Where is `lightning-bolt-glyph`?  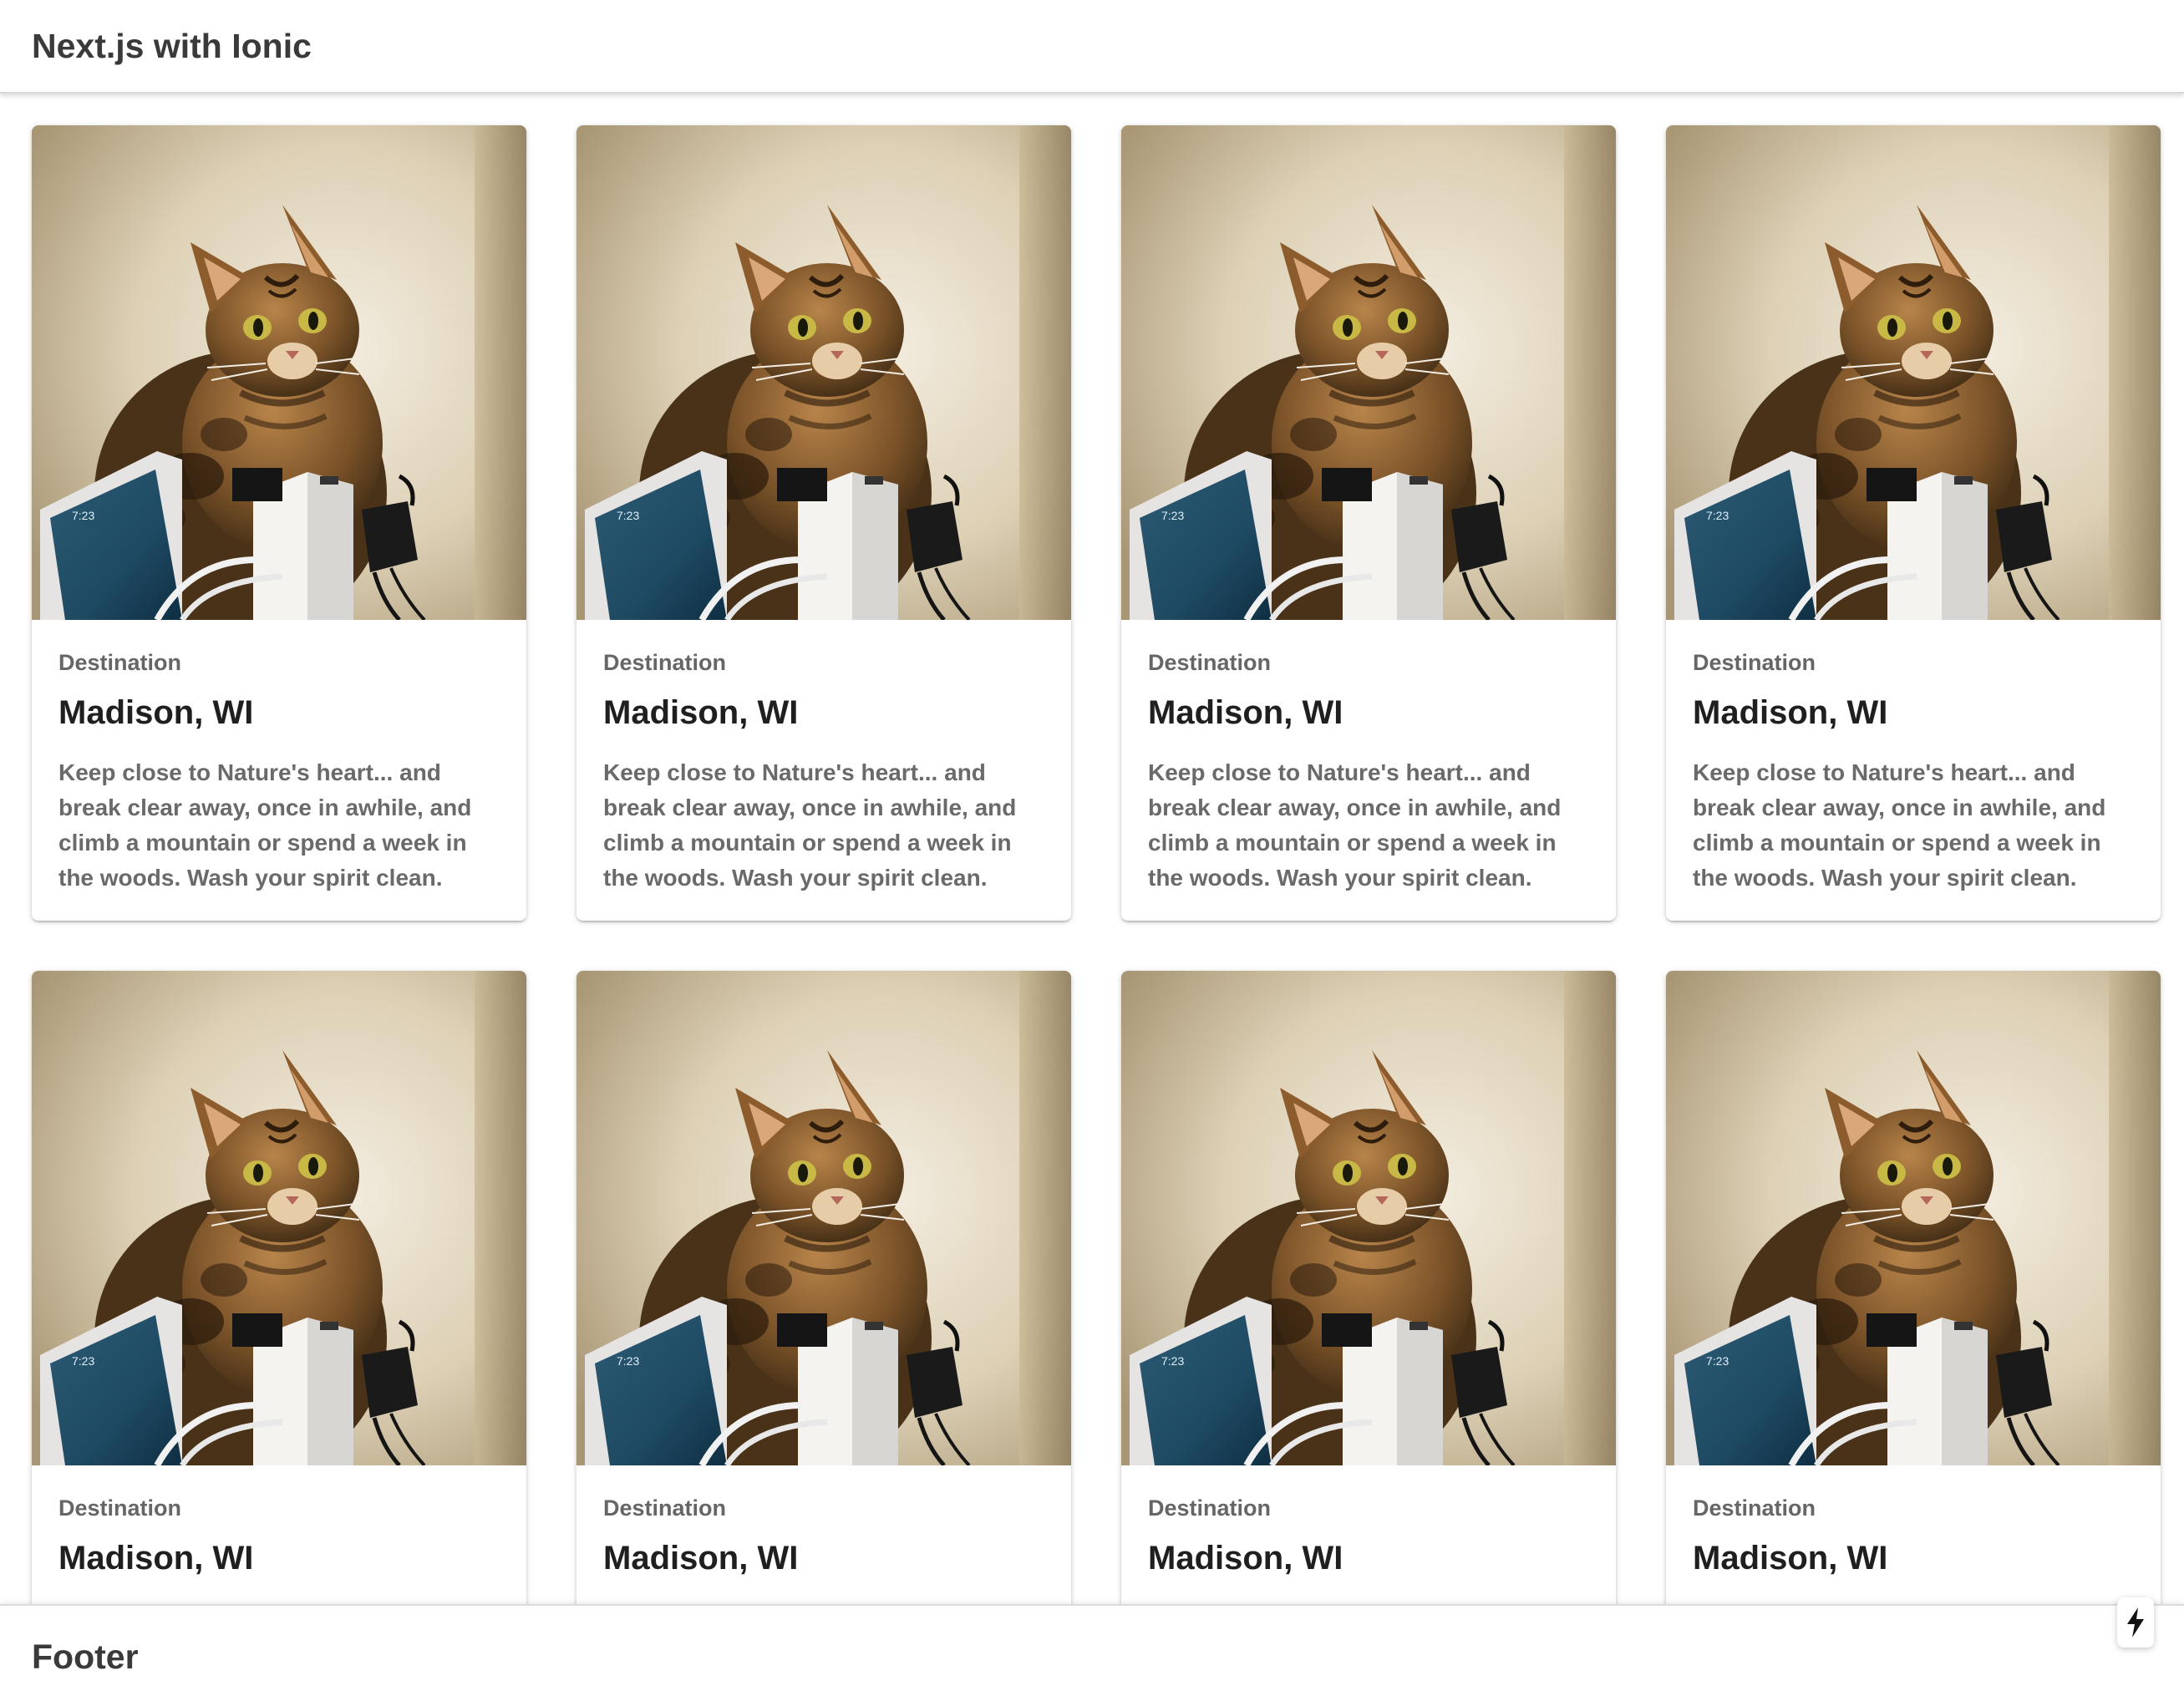 lightning-bolt-glyph is located at coordinates (2135, 1622).